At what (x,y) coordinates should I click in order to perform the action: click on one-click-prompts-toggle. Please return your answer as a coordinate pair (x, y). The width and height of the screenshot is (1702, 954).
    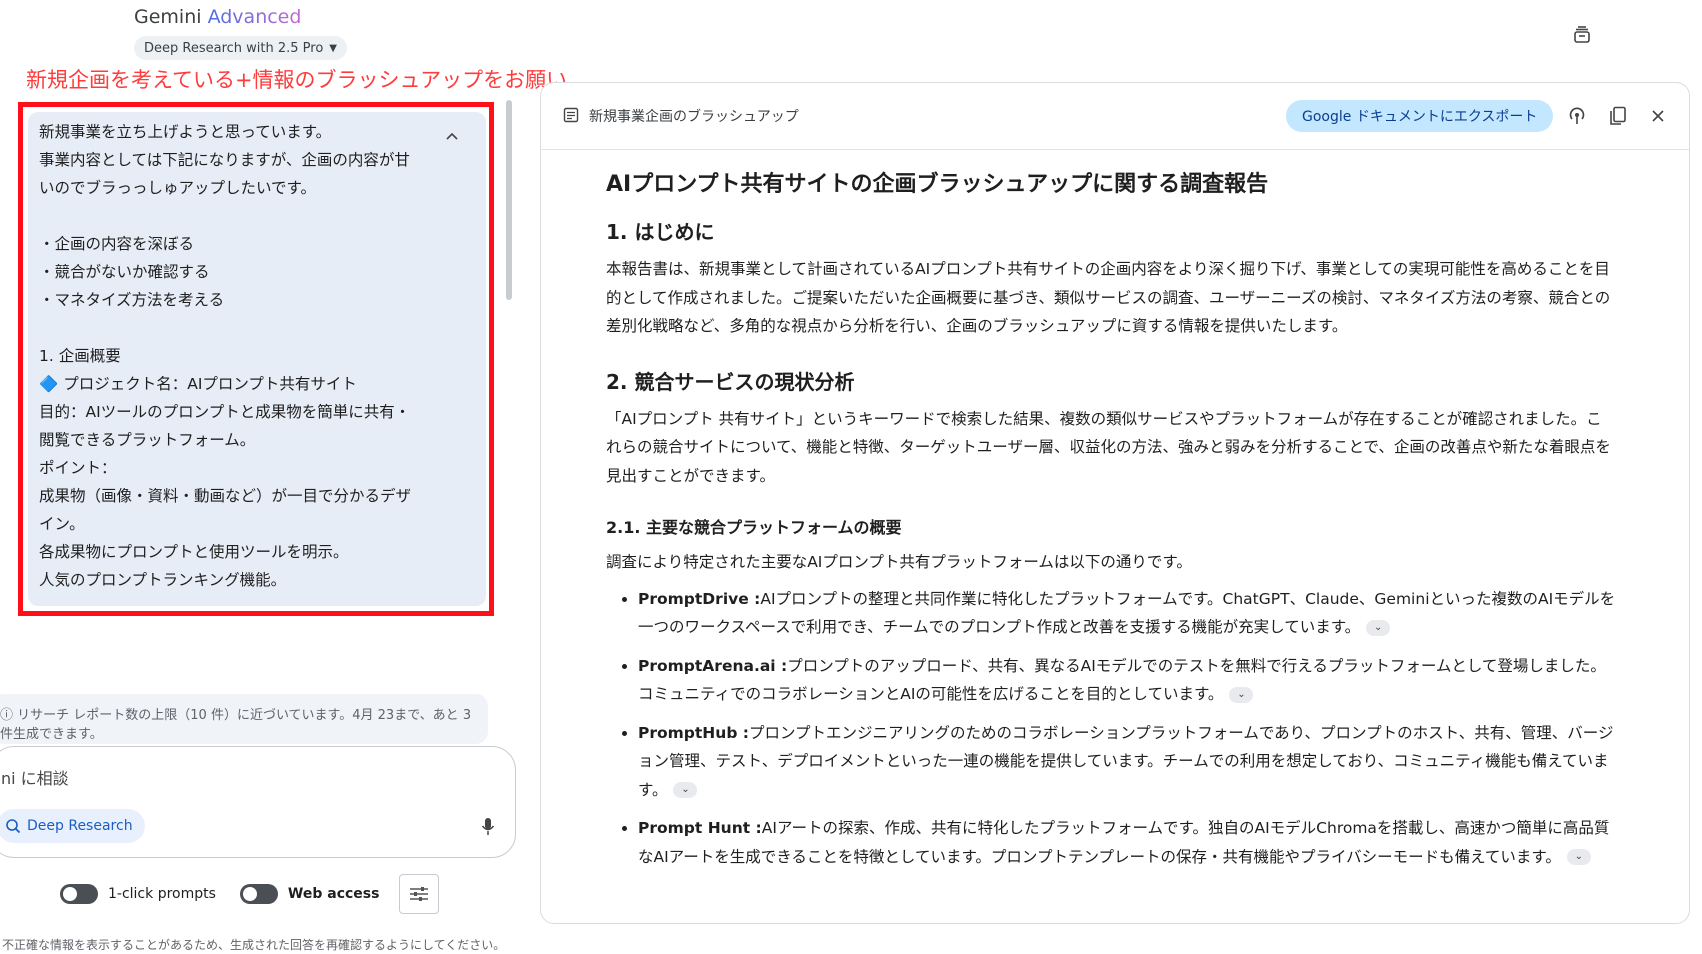
    Looking at the image, I should click on (79, 894).